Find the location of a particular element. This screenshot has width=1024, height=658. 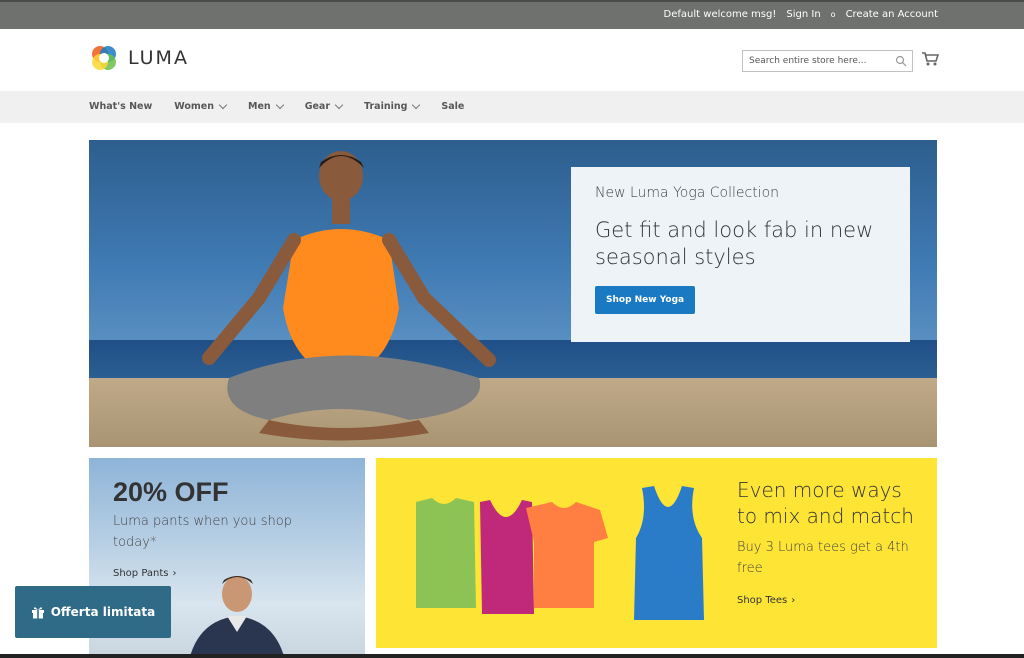

promo-pants-text: Luma pants when you shop today* is located at coordinates (202, 532).